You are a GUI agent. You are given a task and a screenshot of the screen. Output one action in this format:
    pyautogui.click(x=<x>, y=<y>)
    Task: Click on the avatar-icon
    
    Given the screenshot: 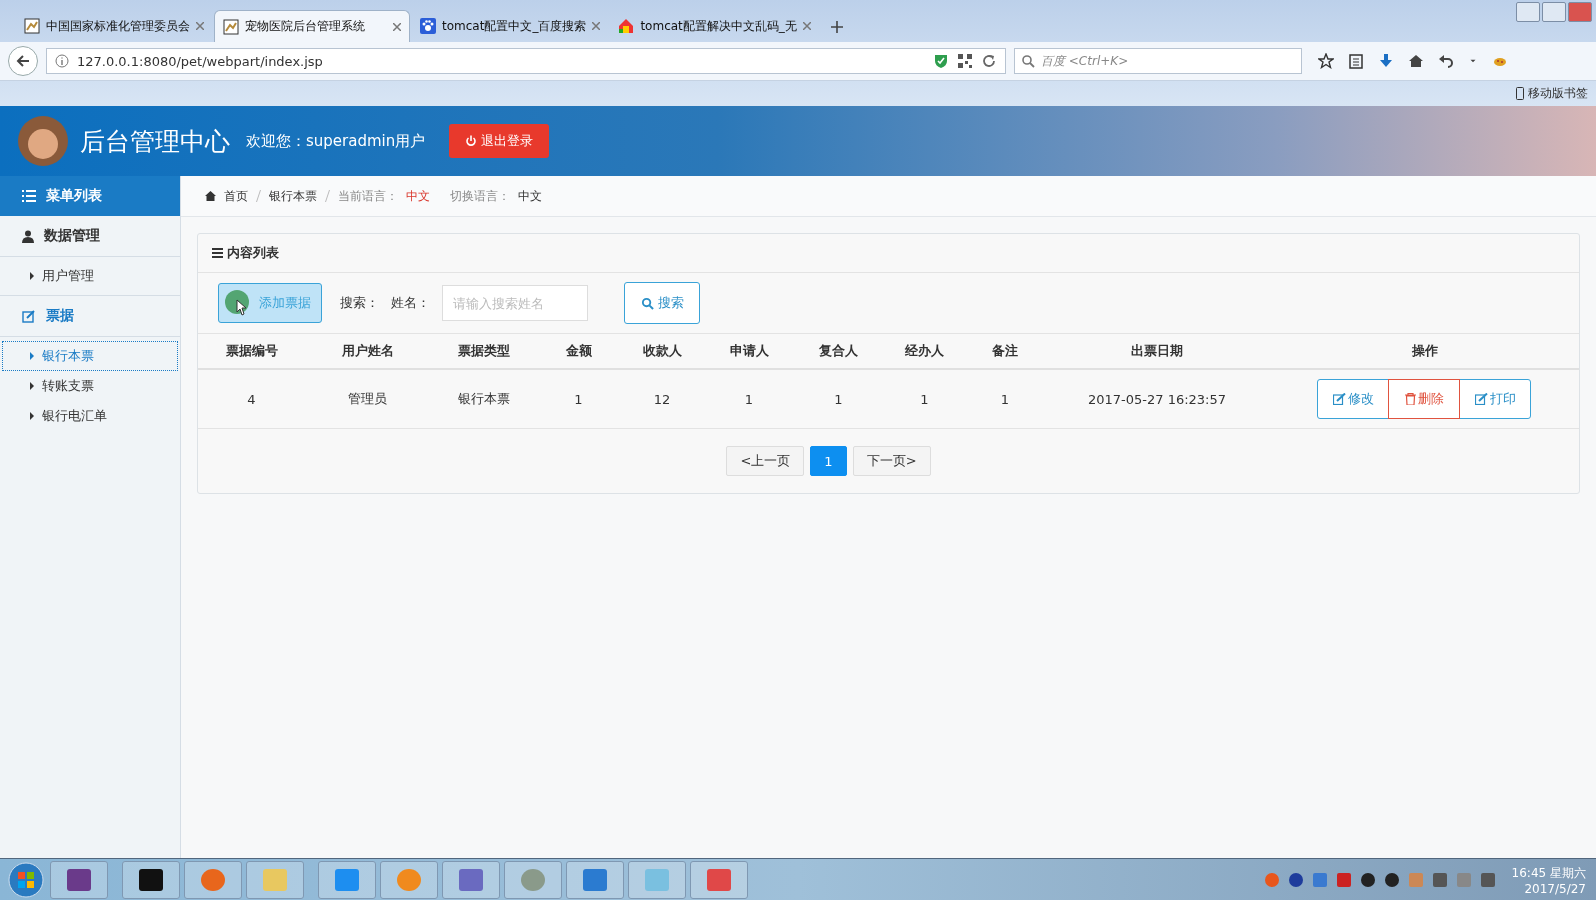 What is the action you would take?
    pyautogui.click(x=43, y=141)
    